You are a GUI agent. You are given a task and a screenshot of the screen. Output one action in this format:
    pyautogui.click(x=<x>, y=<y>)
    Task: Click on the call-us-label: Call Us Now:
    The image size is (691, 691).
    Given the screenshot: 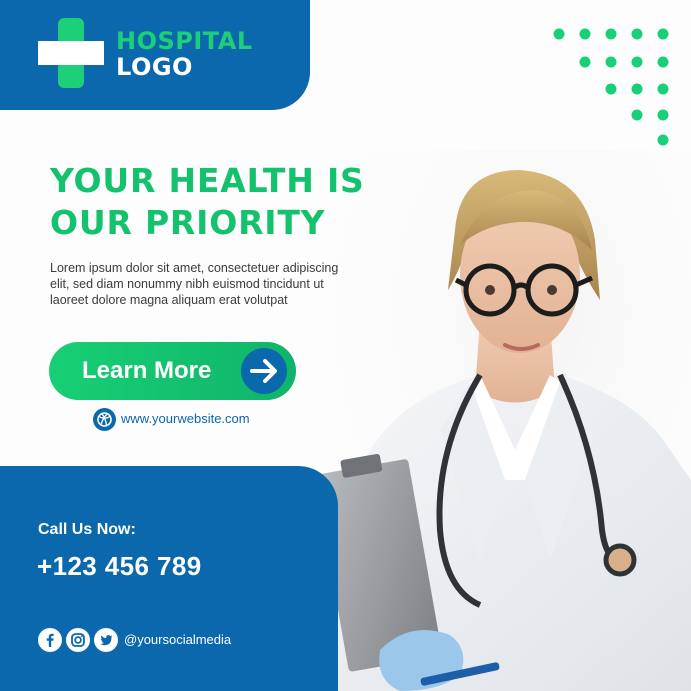 What is the action you would take?
    pyautogui.click(x=87, y=529)
    